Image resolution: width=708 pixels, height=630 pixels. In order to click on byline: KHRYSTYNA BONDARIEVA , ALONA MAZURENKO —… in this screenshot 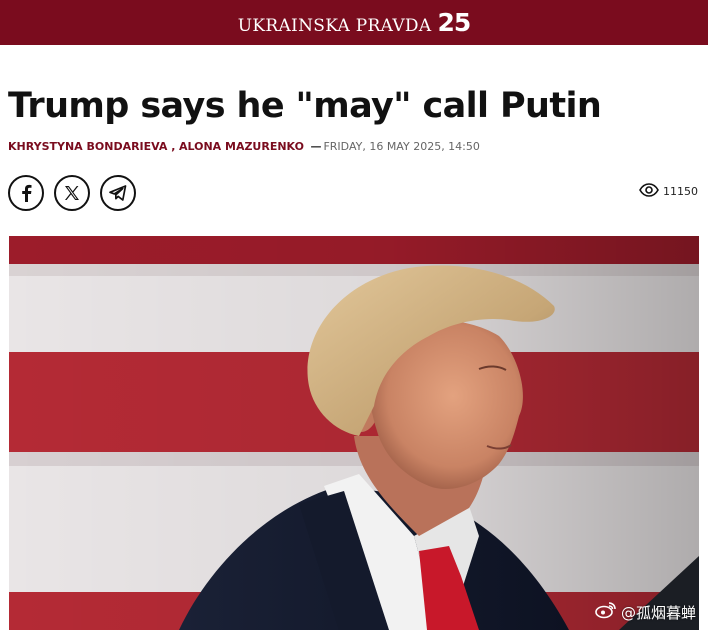, I will do `click(244, 147)`.